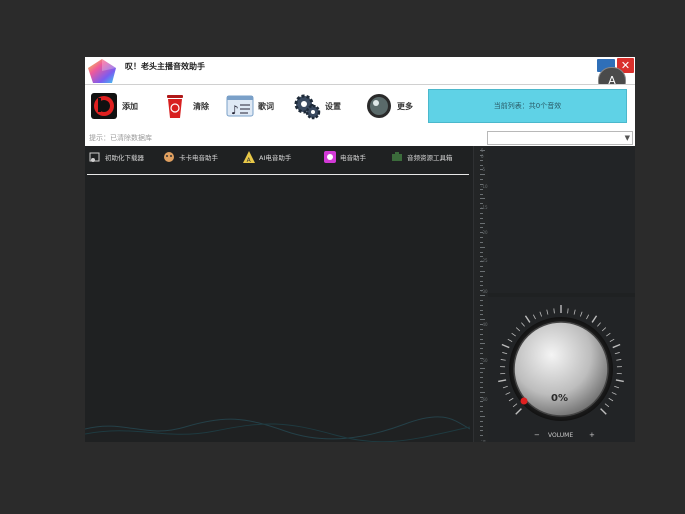 This screenshot has height=514, width=685. I want to click on ruler-label: 5, so click(482, 150).